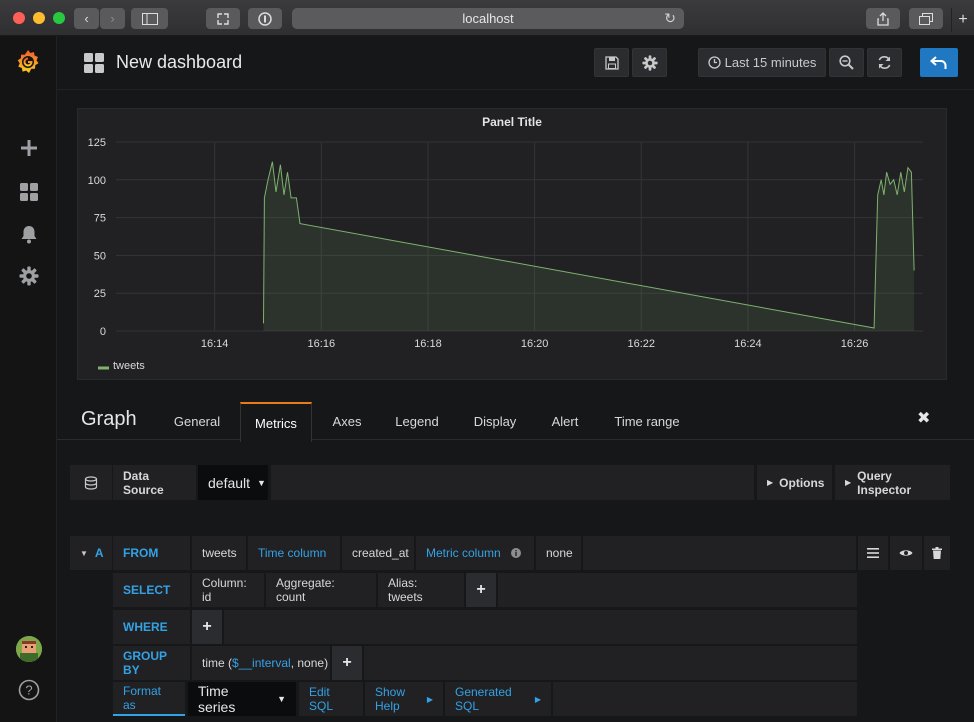  What do you see at coordinates (770, 482) in the screenshot?
I see `caret-right-icon: ▶` at bounding box center [770, 482].